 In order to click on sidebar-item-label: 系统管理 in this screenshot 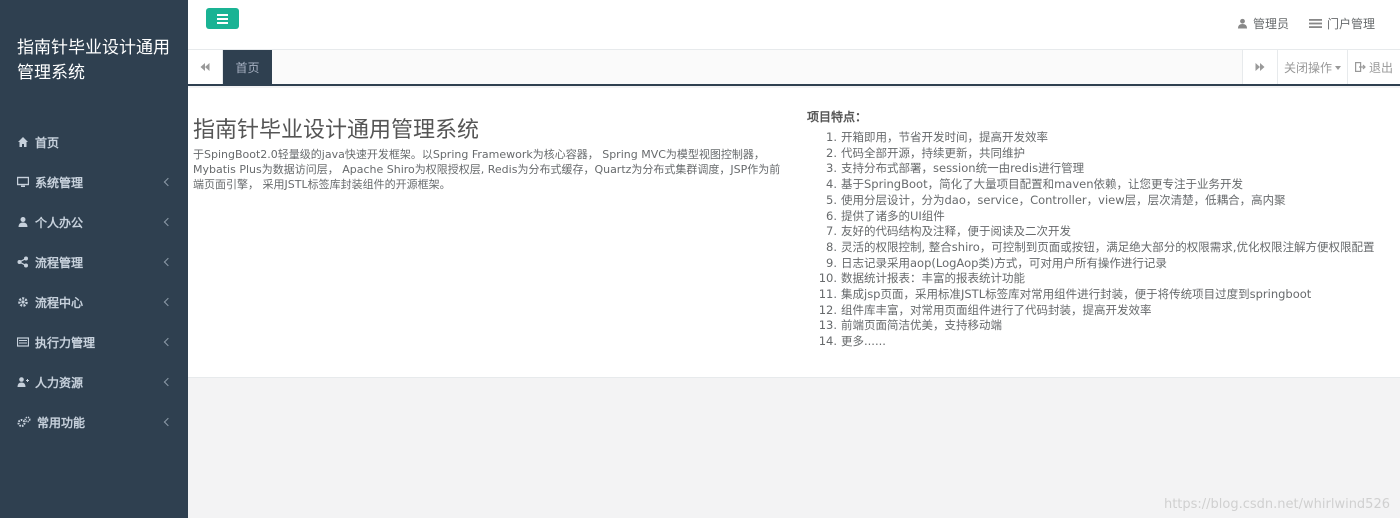, I will do `click(59, 182)`.